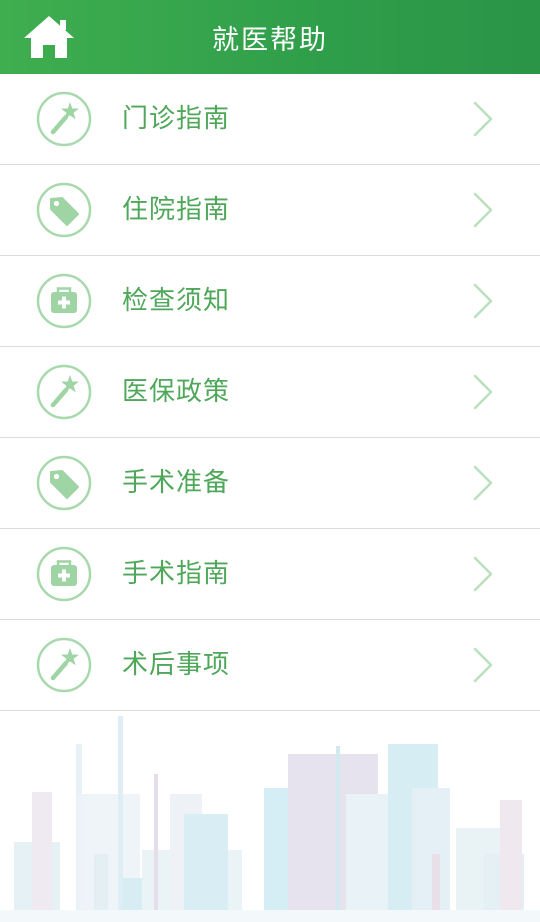  Describe the element at coordinates (270, 665) in the screenshot. I see `menu-item-postop-notes: 术后事项` at that location.